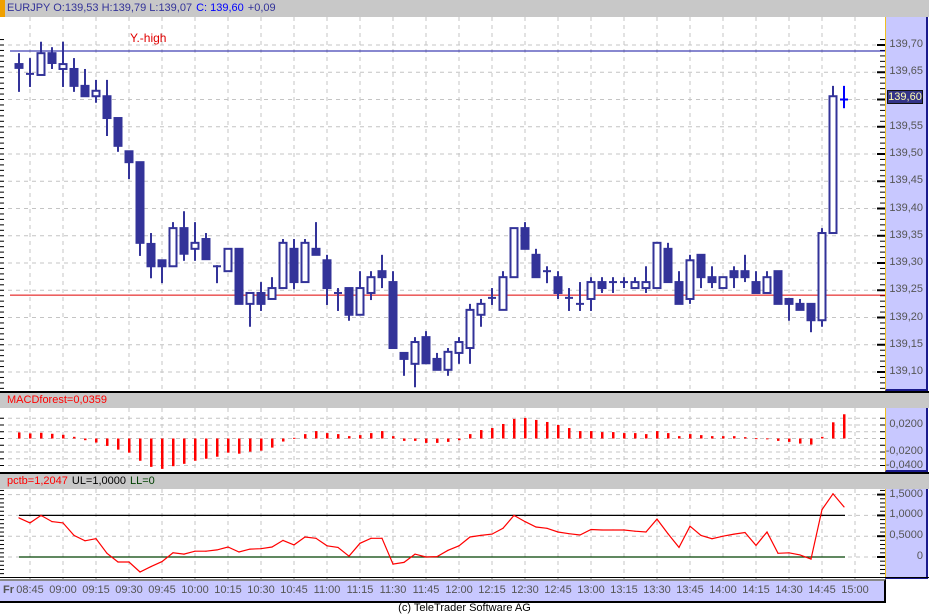 This screenshot has height=616, width=929. I want to click on time-label: 14:15, so click(756, 590).